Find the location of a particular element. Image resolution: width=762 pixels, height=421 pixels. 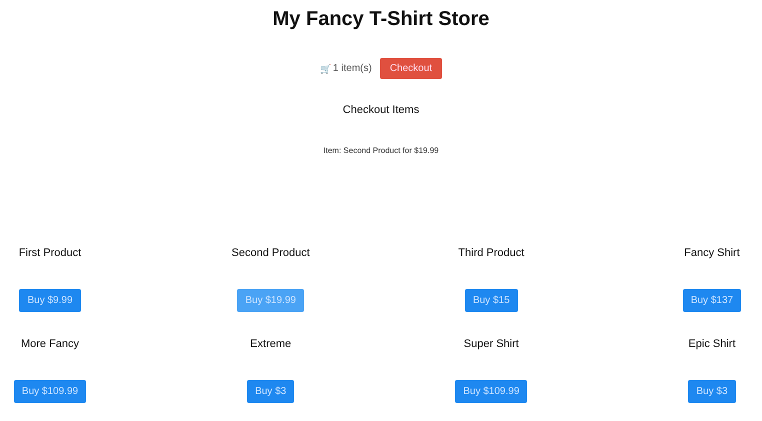

product-name: Extreme is located at coordinates (271, 345).